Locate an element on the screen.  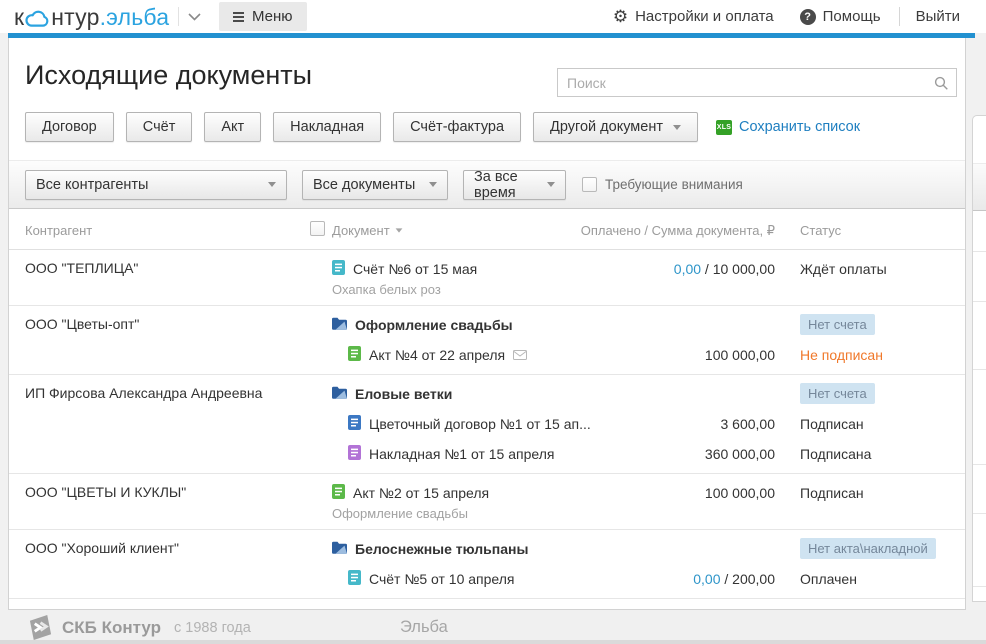
logo-text: к is located at coordinates (19, 16).